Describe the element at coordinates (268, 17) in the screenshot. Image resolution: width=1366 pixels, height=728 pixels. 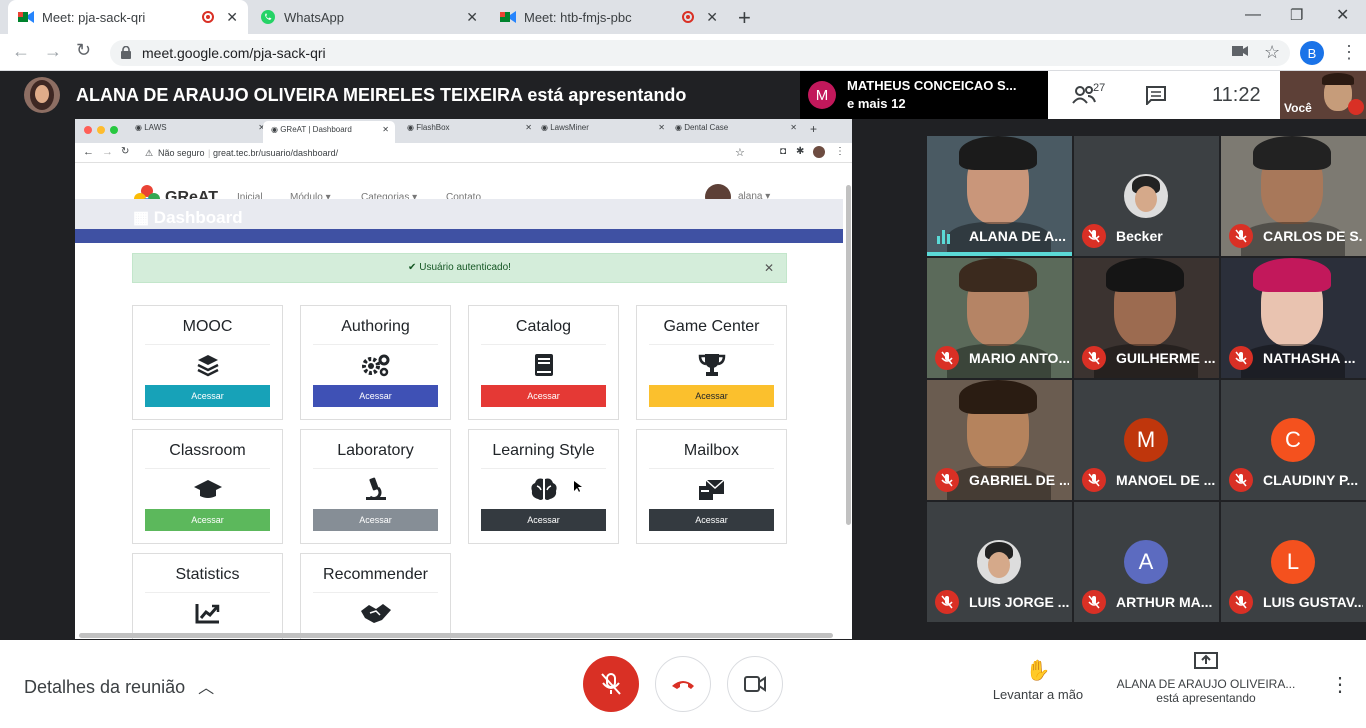
I see `whatsapp-icon` at that location.